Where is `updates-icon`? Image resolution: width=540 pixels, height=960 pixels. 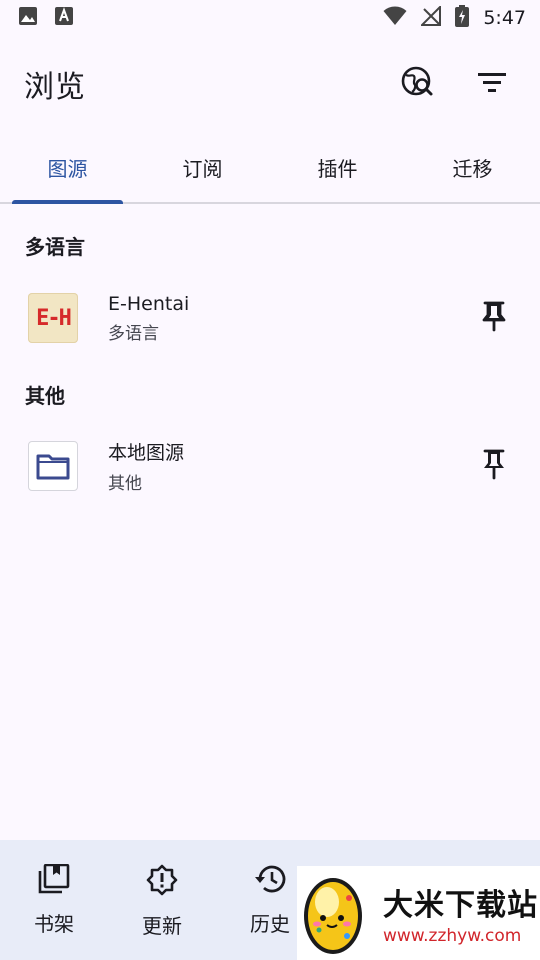
updates-icon is located at coordinates (162, 882).